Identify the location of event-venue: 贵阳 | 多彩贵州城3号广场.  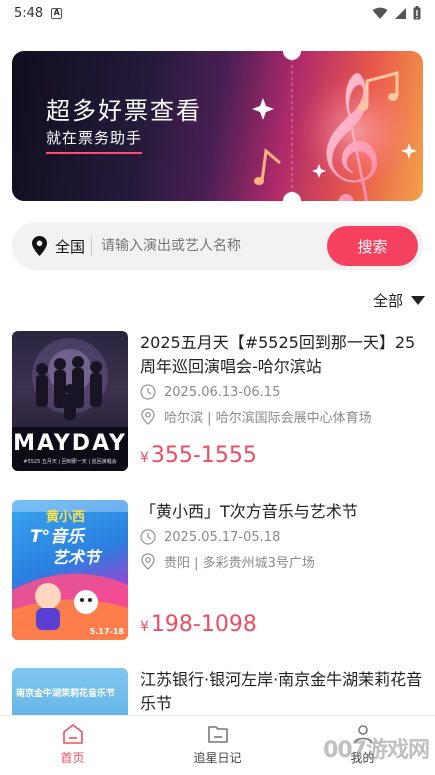
(239, 563).